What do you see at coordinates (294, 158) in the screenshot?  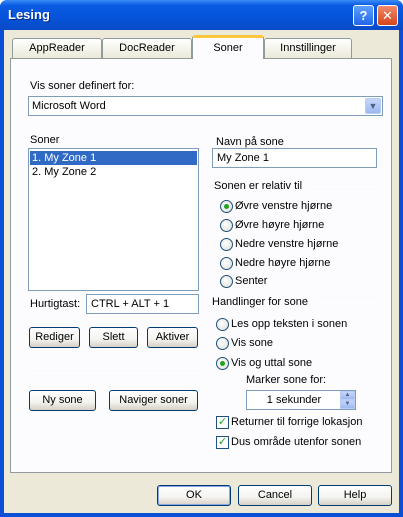 I see `zone-name-input: My Zone 1` at bounding box center [294, 158].